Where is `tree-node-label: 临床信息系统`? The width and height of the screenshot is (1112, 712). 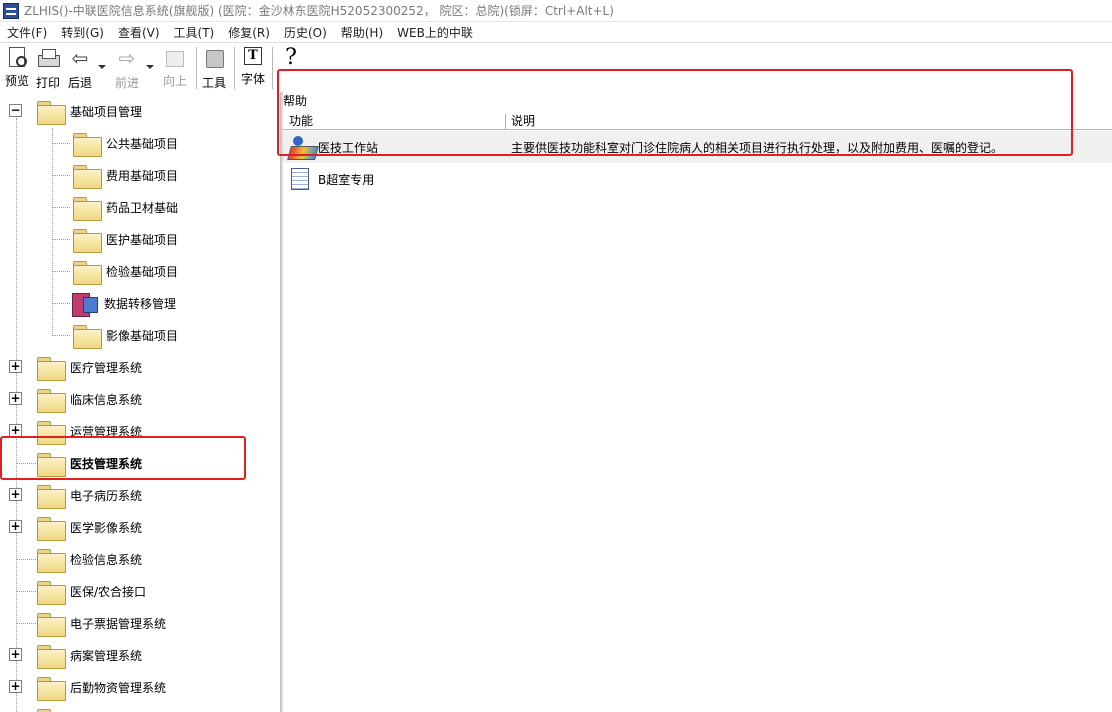 tree-node-label: 临床信息系统 is located at coordinates (106, 399).